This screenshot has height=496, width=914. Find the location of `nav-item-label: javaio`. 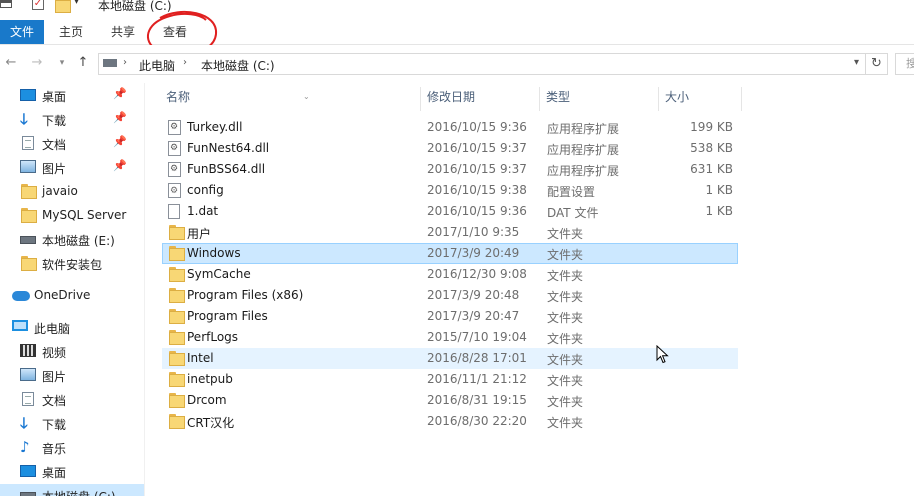

nav-item-label: javaio is located at coordinates (60, 191).